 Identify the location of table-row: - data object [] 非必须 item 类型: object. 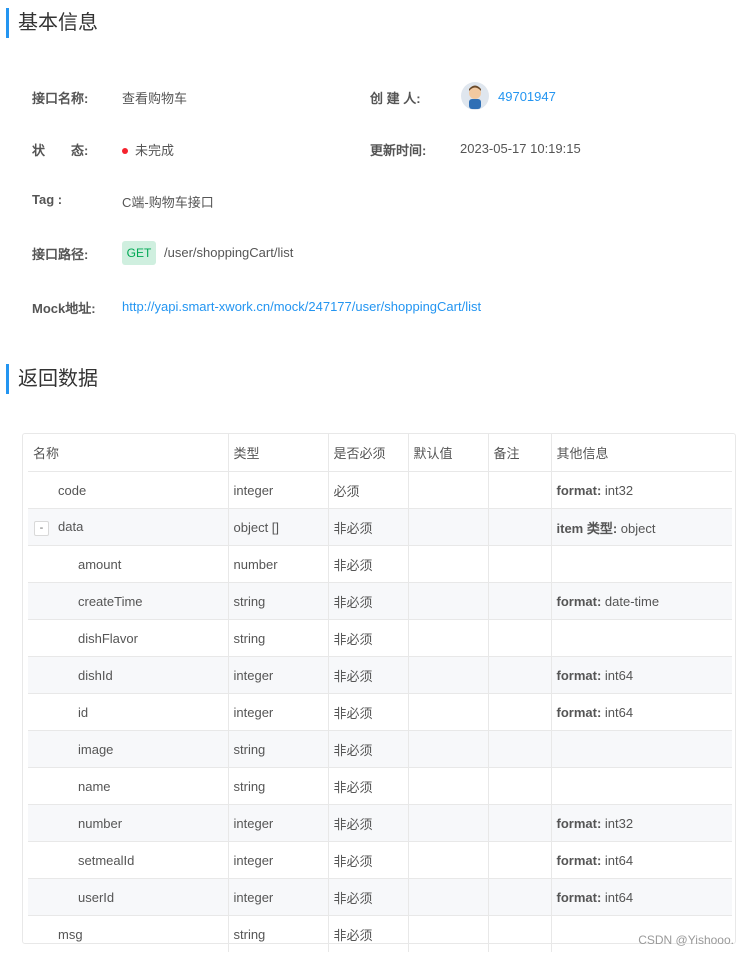
(380, 527).